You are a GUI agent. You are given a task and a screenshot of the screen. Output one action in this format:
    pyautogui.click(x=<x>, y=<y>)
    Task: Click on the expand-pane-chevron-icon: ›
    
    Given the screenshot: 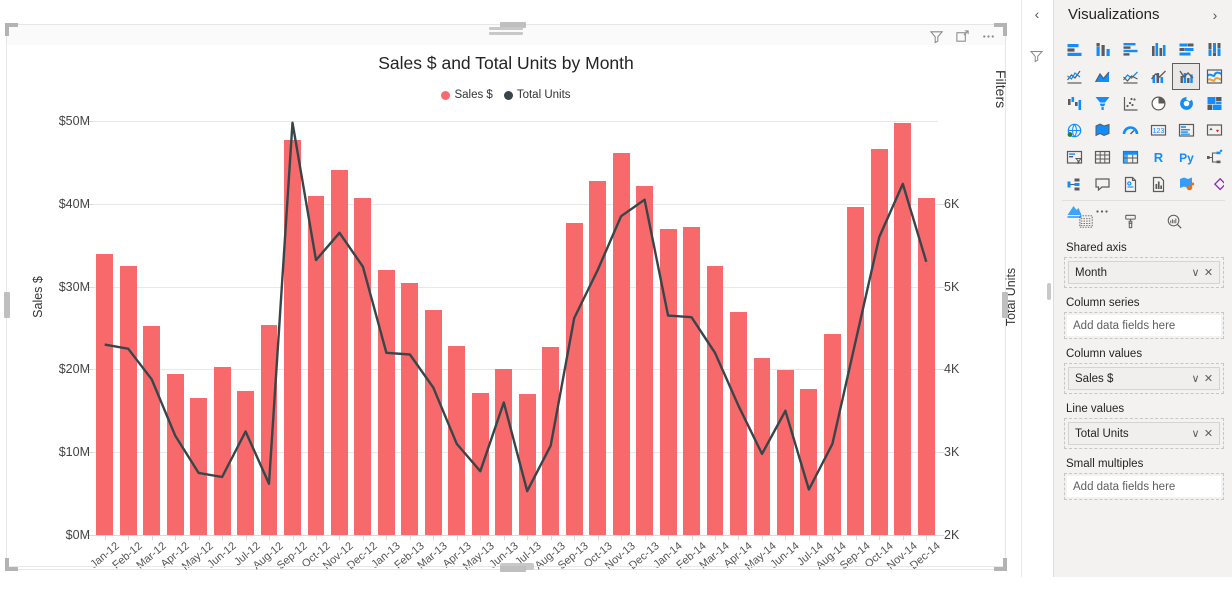 What is the action you would take?
    pyautogui.click(x=1215, y=15)
    